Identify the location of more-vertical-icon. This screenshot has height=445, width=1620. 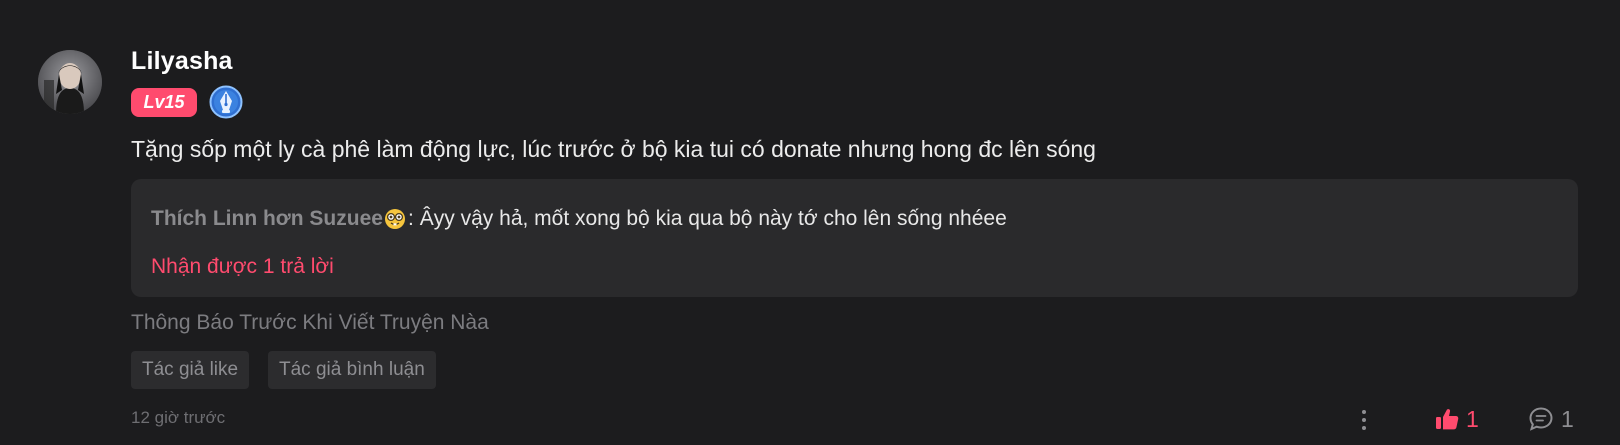
(1364, 420).